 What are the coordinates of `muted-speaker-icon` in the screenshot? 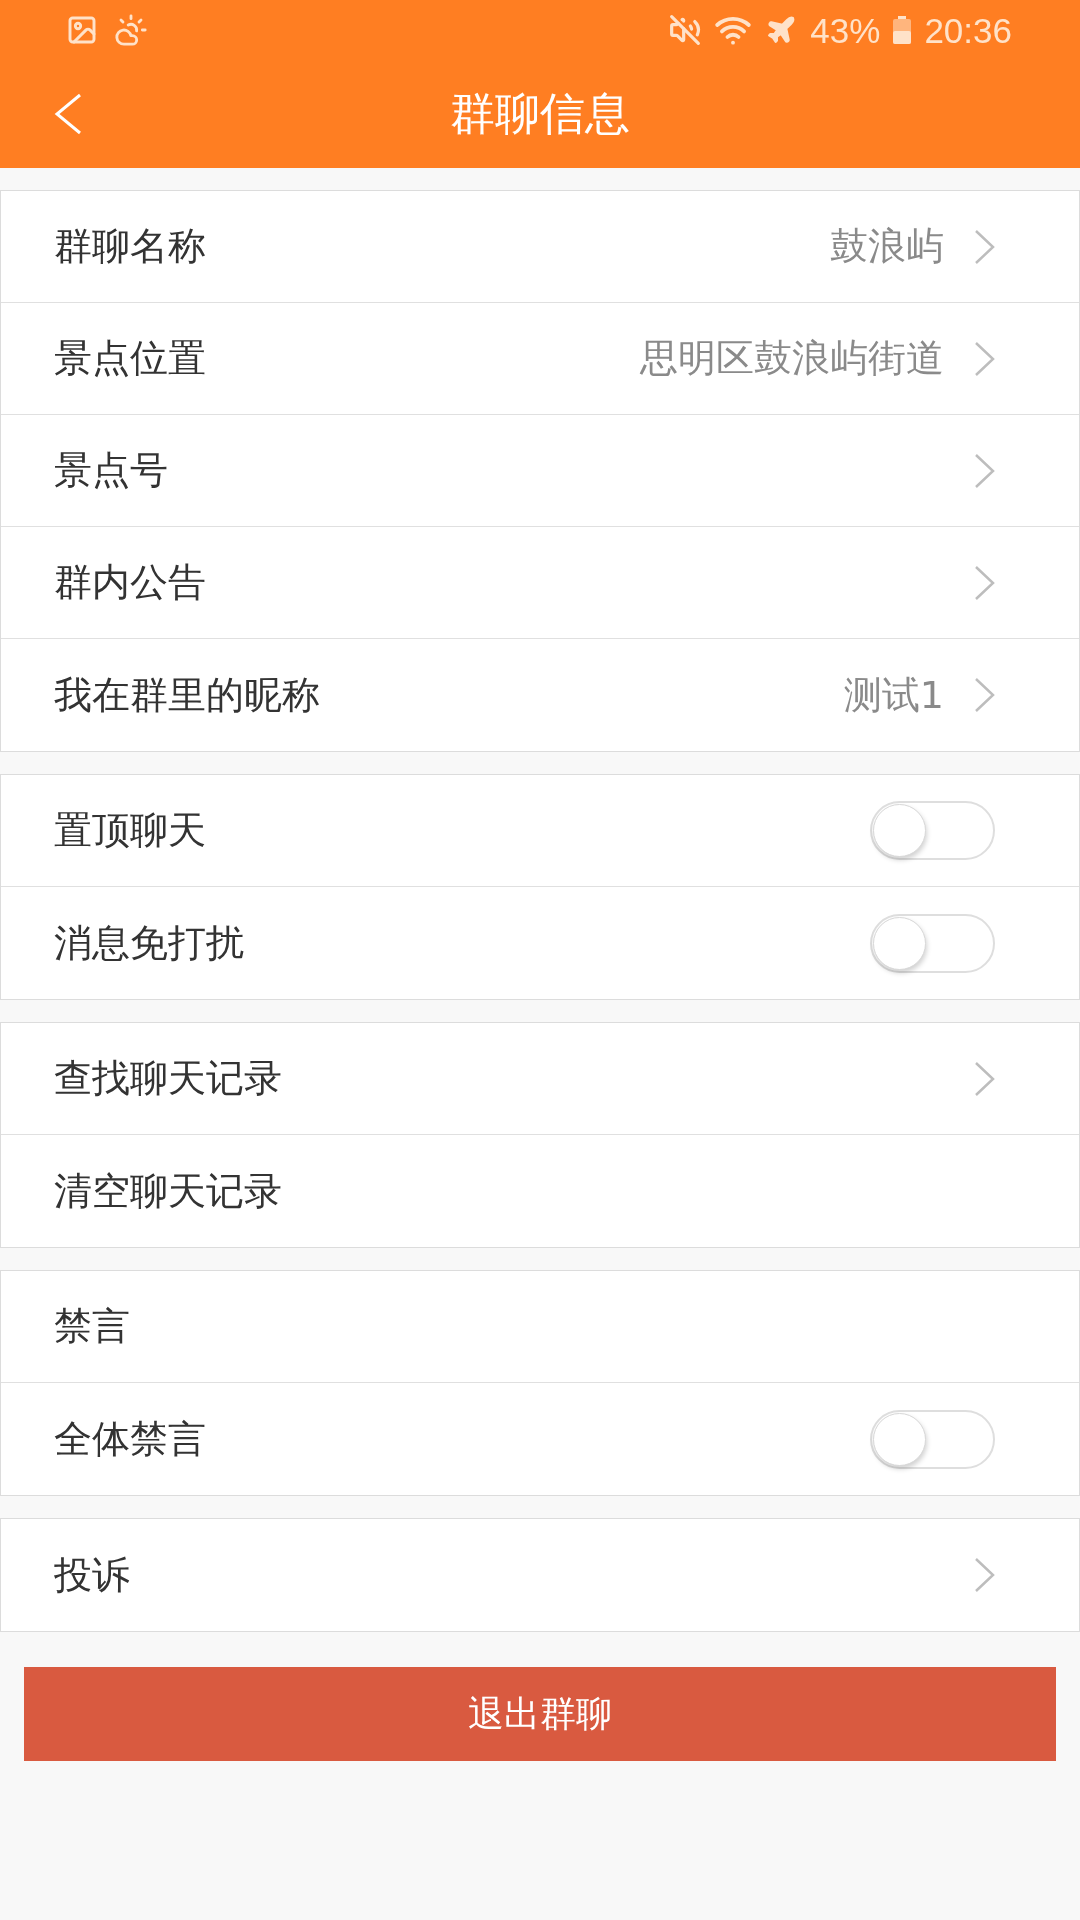 It's located at (685, 30).